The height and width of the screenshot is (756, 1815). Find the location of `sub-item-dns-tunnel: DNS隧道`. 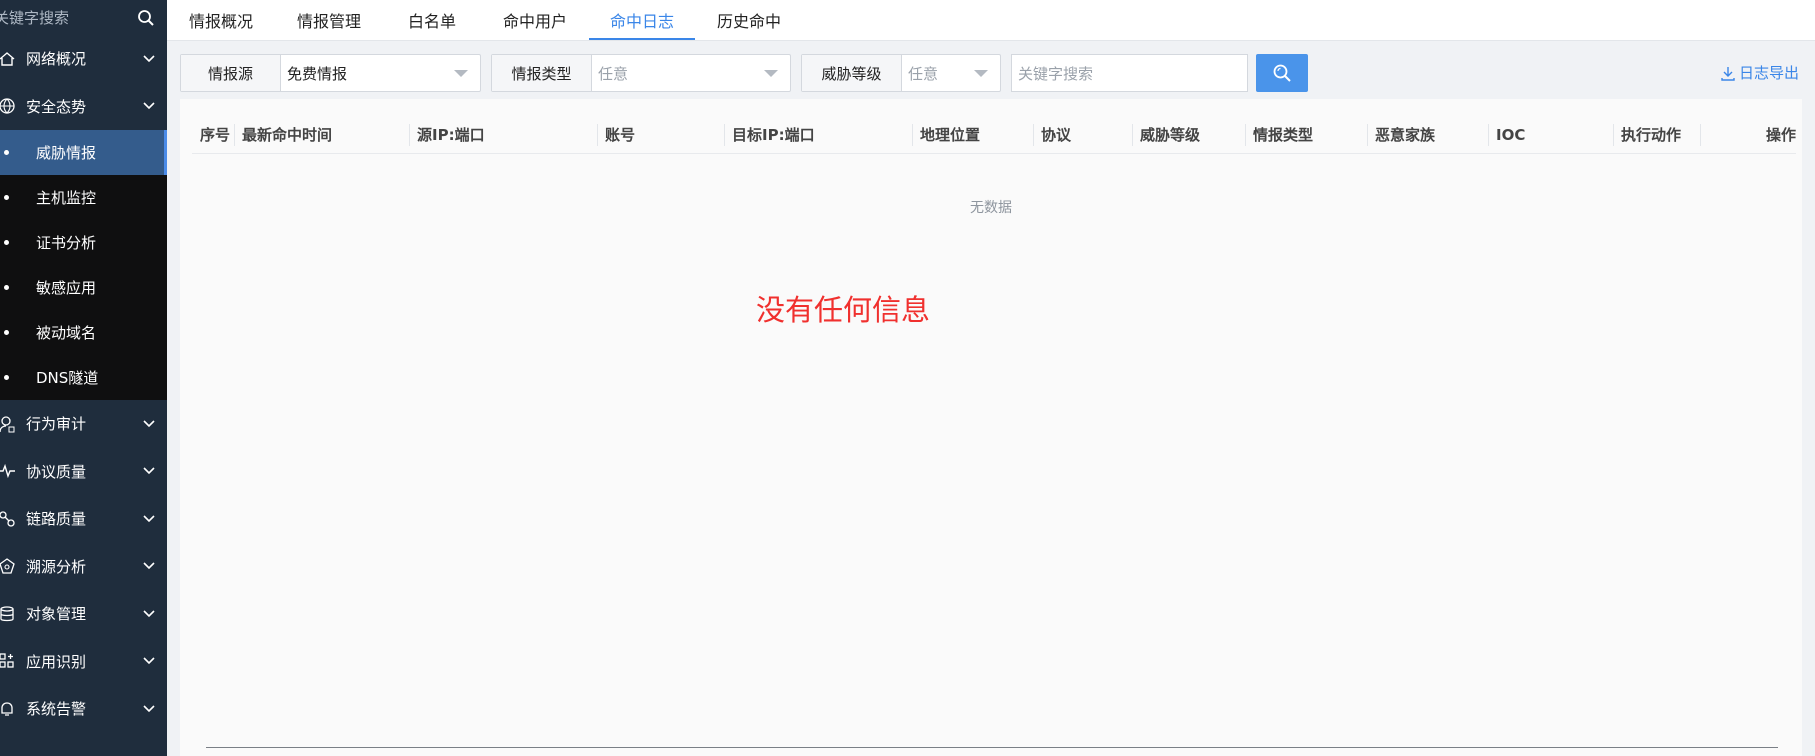

sub-item-dns-tunnel: DNS隧道 is located at coordinates (83, 377).